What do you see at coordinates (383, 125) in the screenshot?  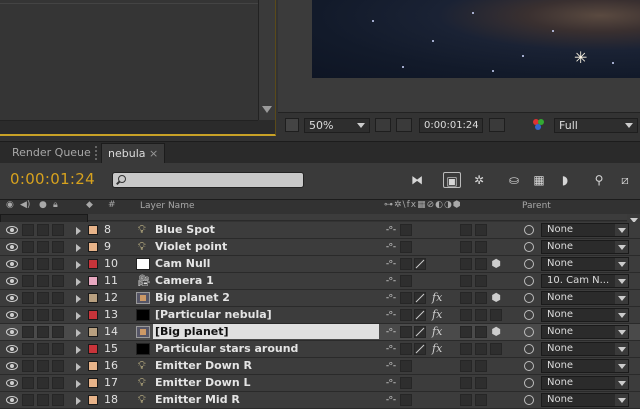 I see `fit-region-icon` at bounding box center [383, 125].